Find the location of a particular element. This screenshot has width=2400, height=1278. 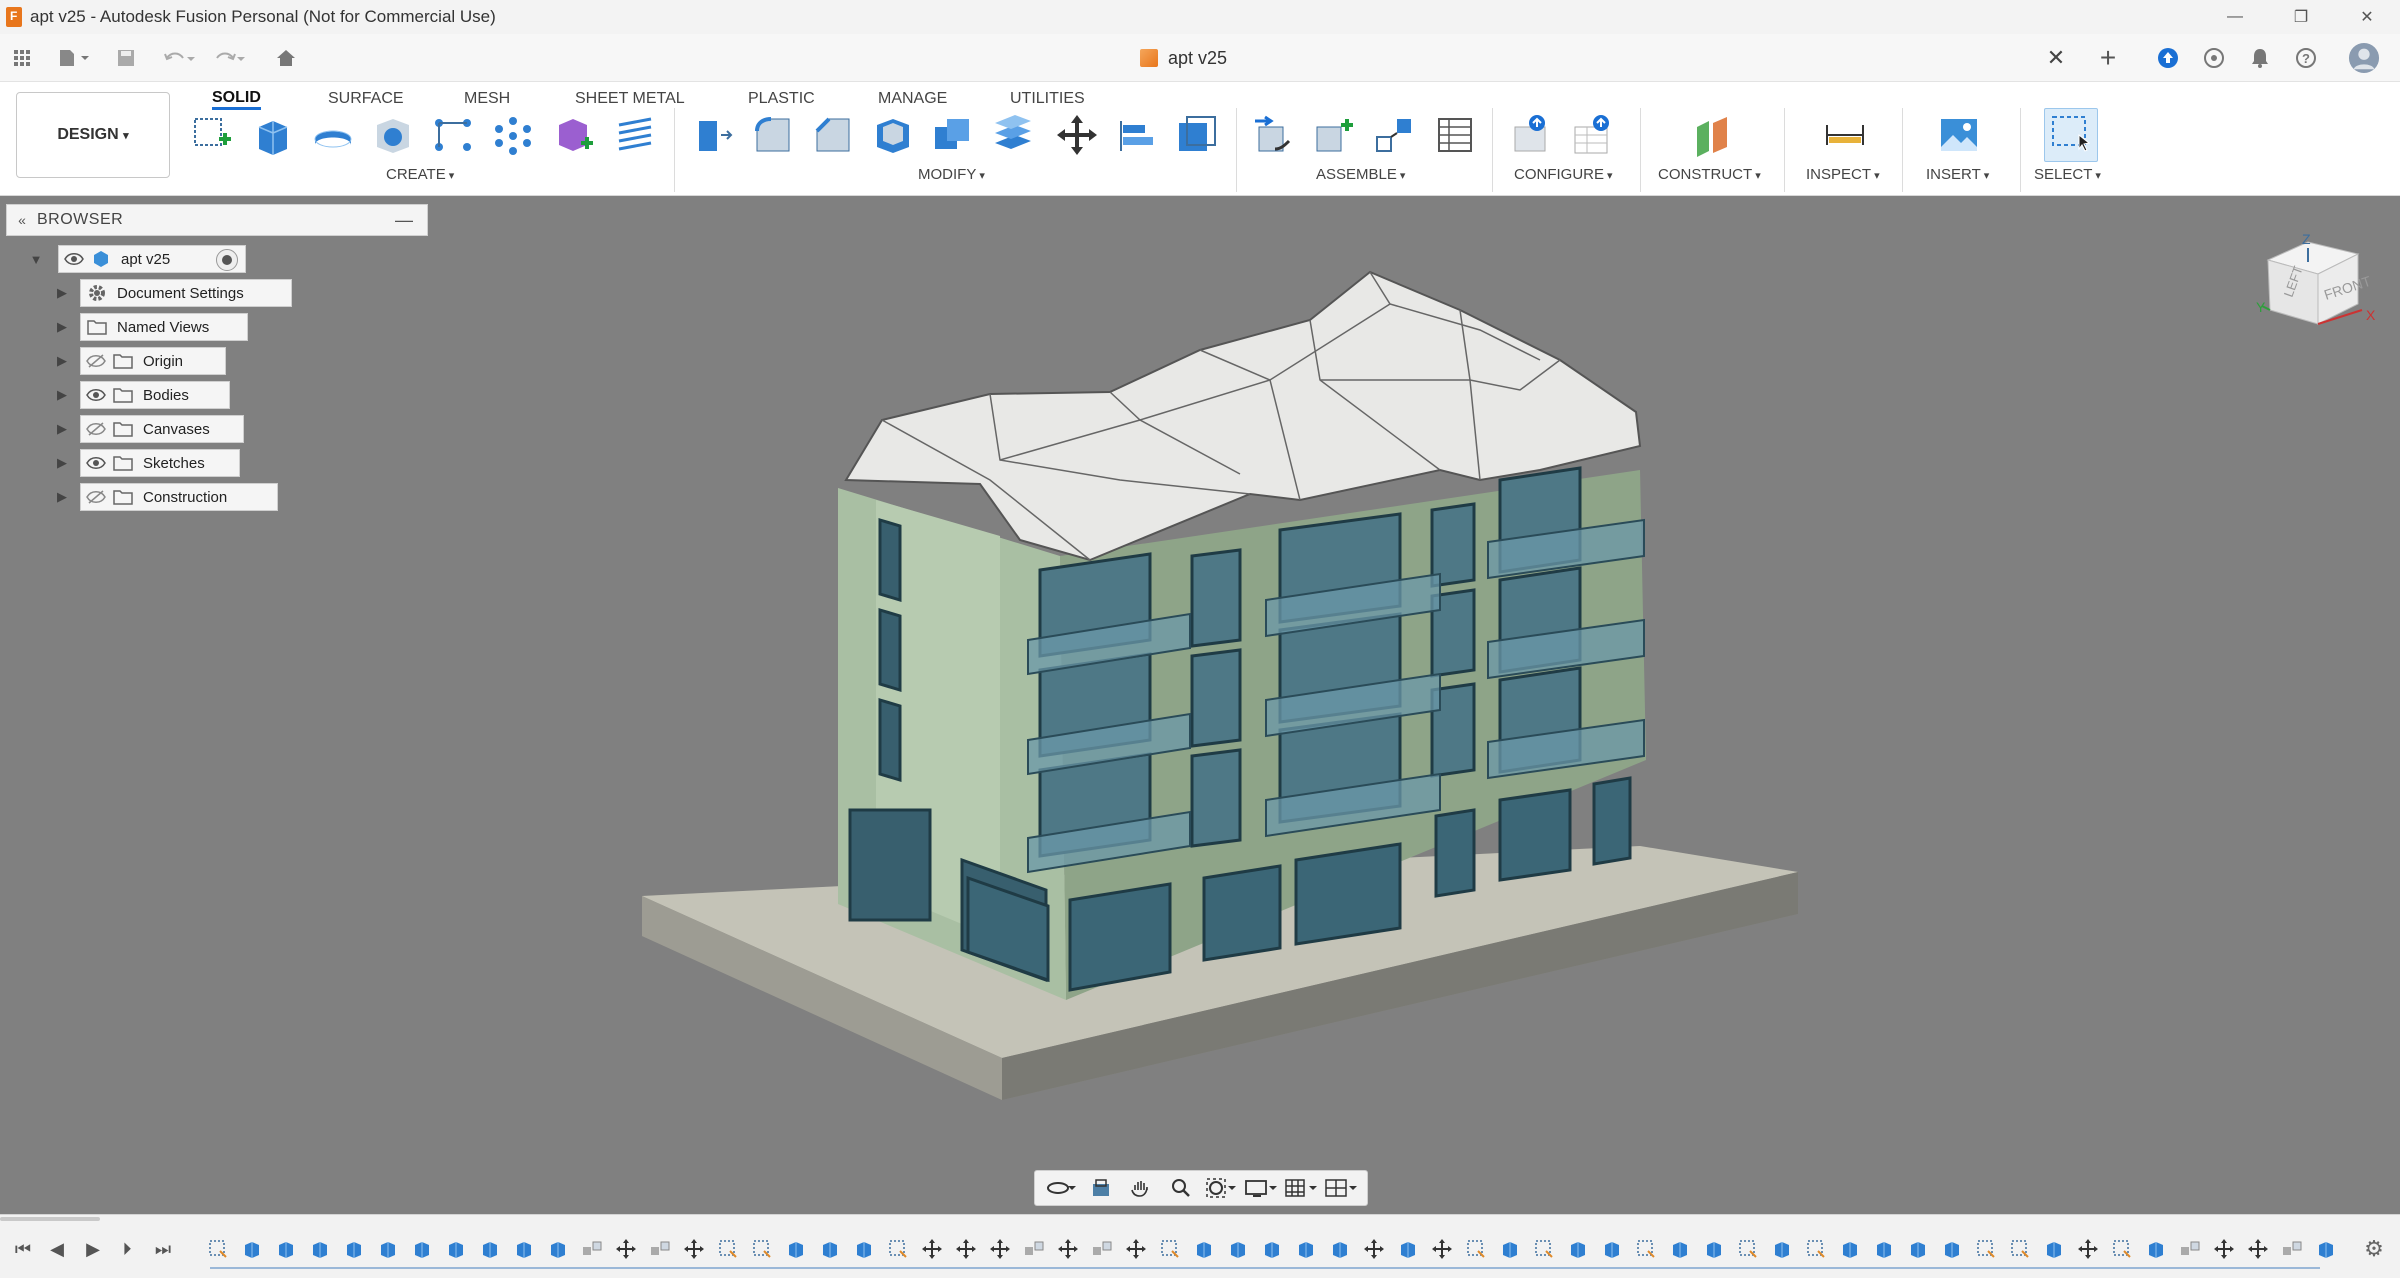

tab-sheet-metal: SHEET METAL is located at coordinates (630, 95).